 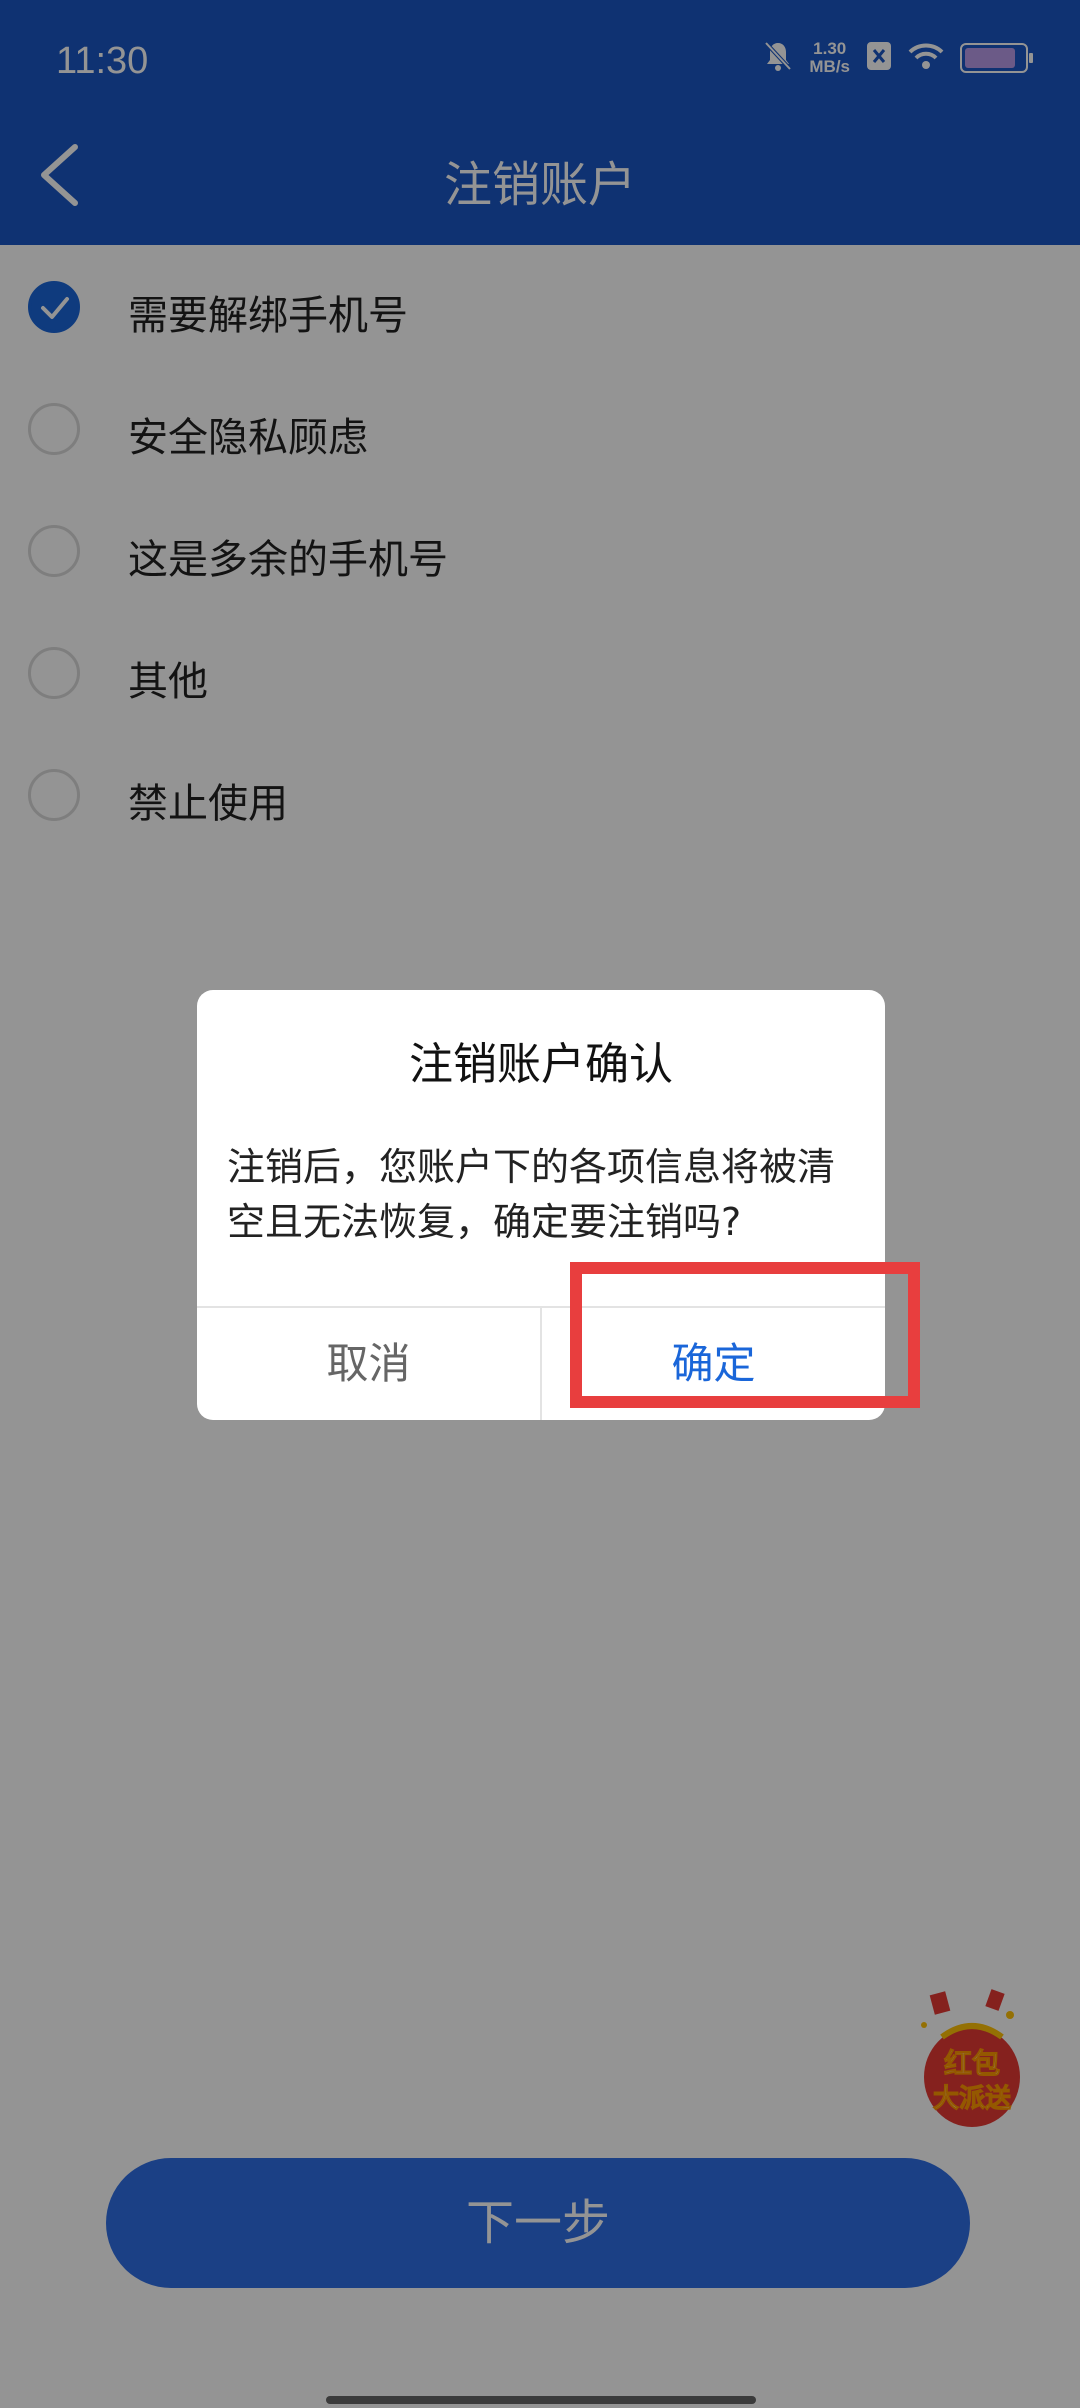 What do you see at coordinates (368, 1364) in the screenshot?
I see `cancel-button: 取消` at bounding box center [368, 1364].